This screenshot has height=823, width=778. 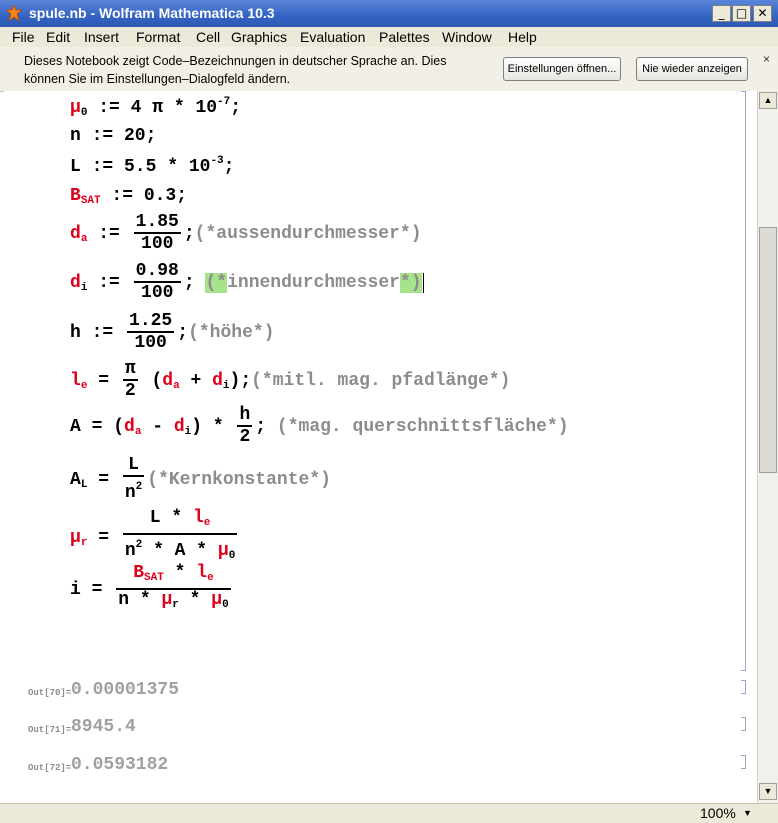 I want to click on input-h: h := 1.25 100 ;(*höhe*), so click(x=172, y=332).